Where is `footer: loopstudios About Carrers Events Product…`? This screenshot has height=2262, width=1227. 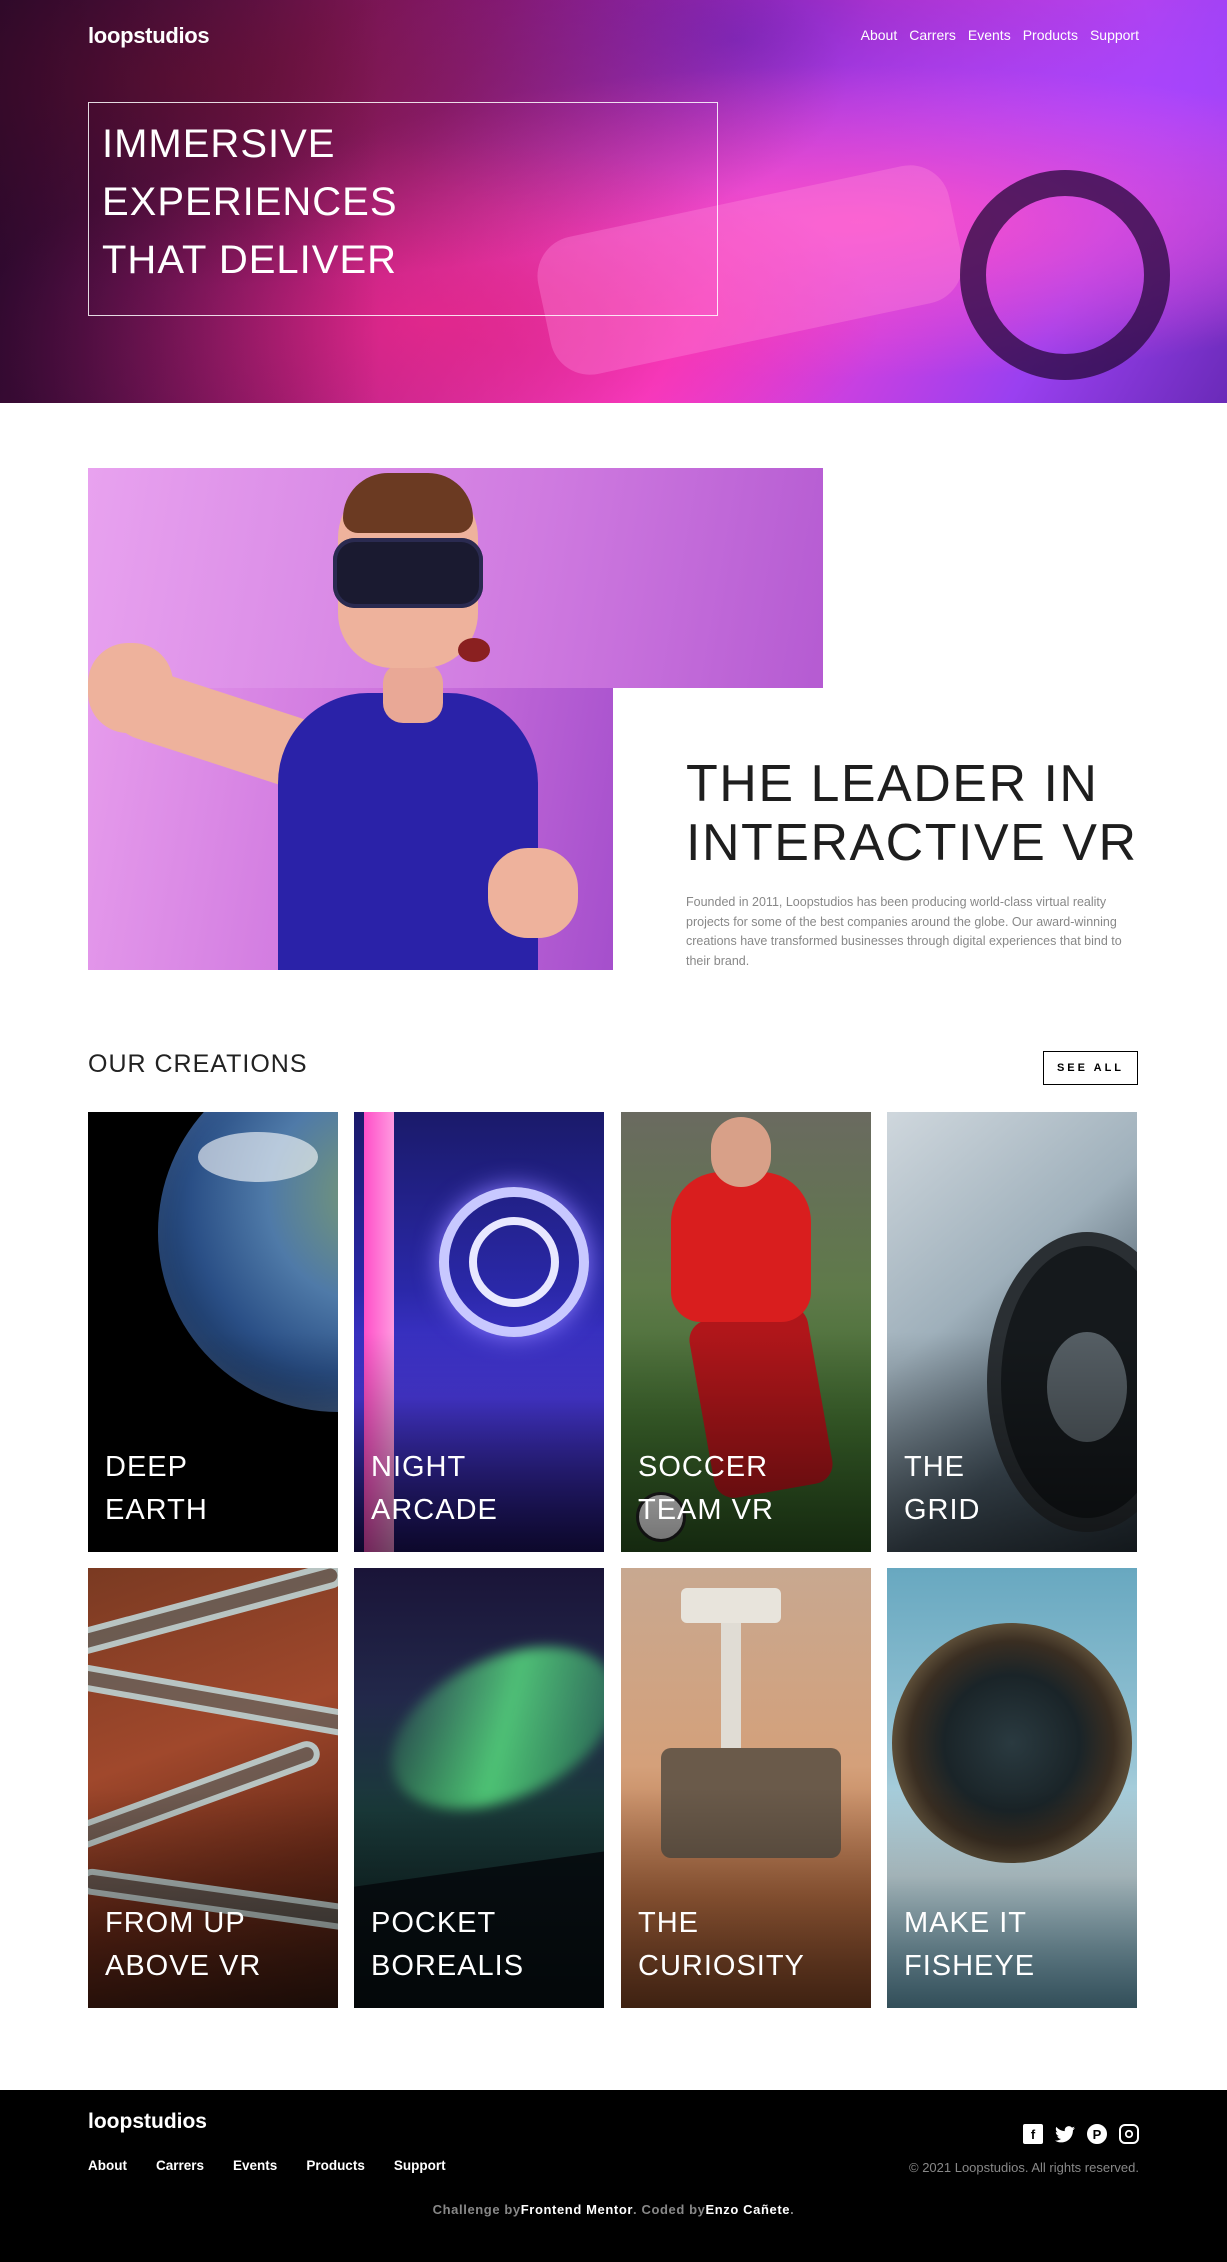 footer: loopstudios About Carrers Events Product… is located at coordinates (613, 2176).